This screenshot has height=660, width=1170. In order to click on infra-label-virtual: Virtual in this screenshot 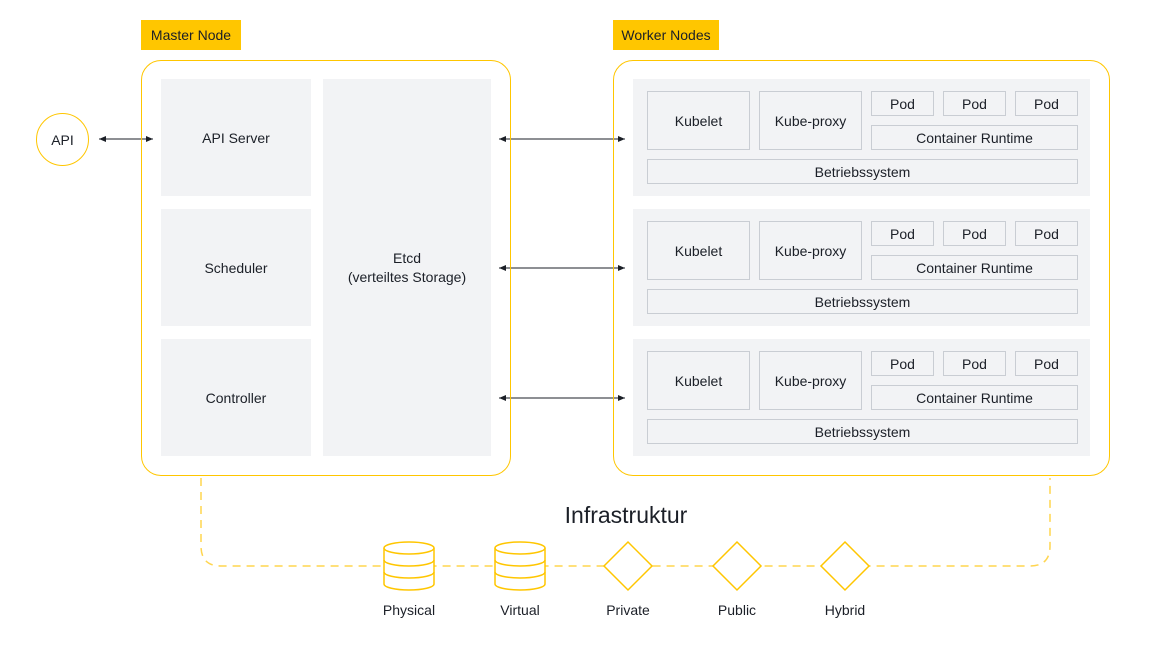, I will do `click(520, 610)`.